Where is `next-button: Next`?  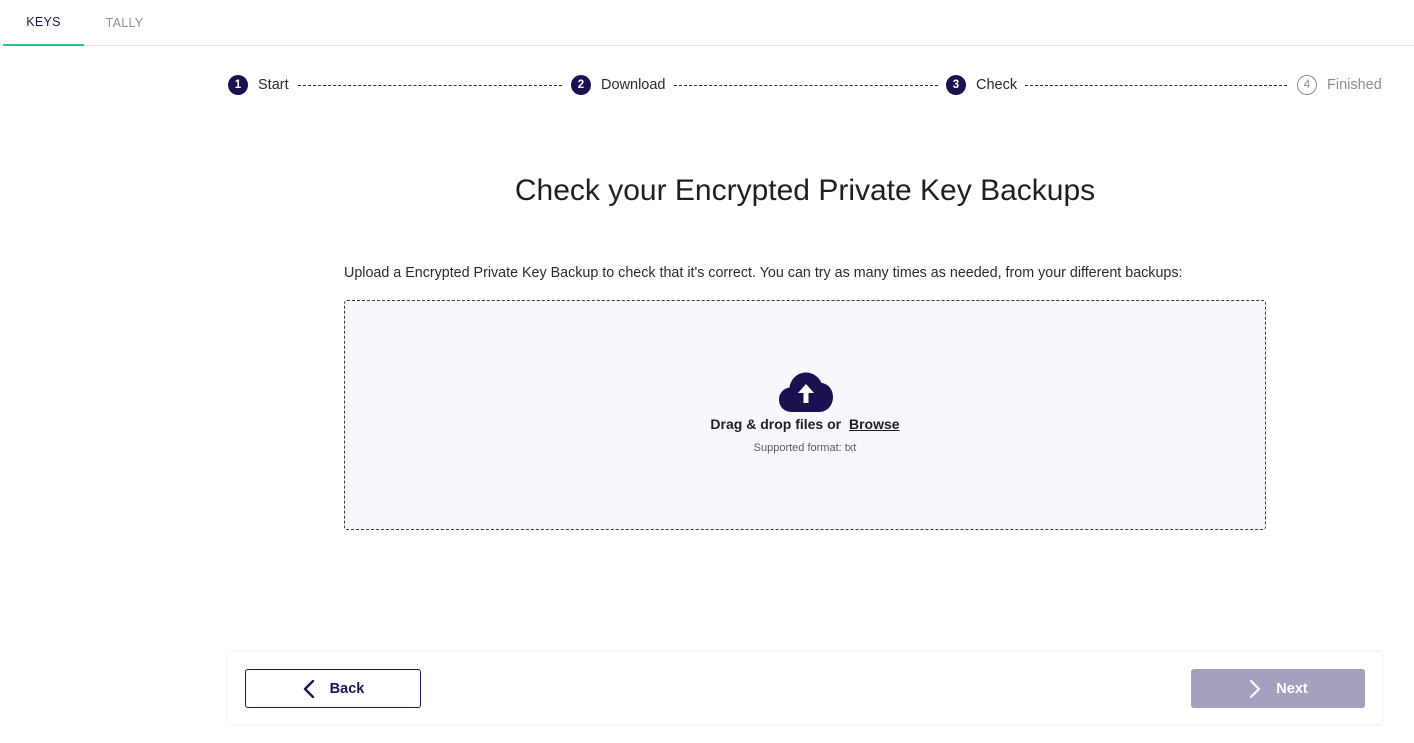 next-button: Next is located at coordinates (1278, 688).